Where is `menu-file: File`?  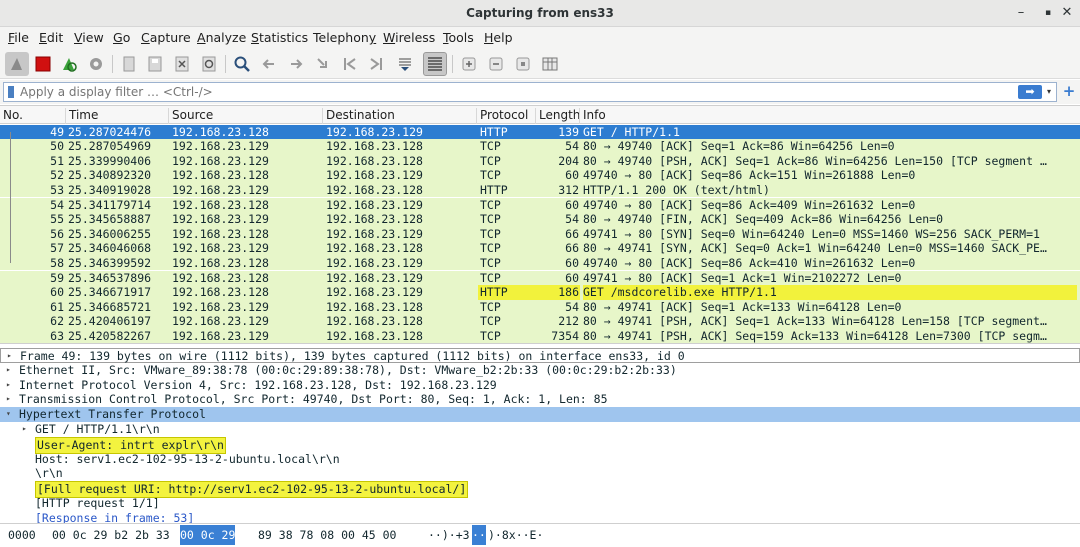 menu-file: File is located at coordinates (18, 37).